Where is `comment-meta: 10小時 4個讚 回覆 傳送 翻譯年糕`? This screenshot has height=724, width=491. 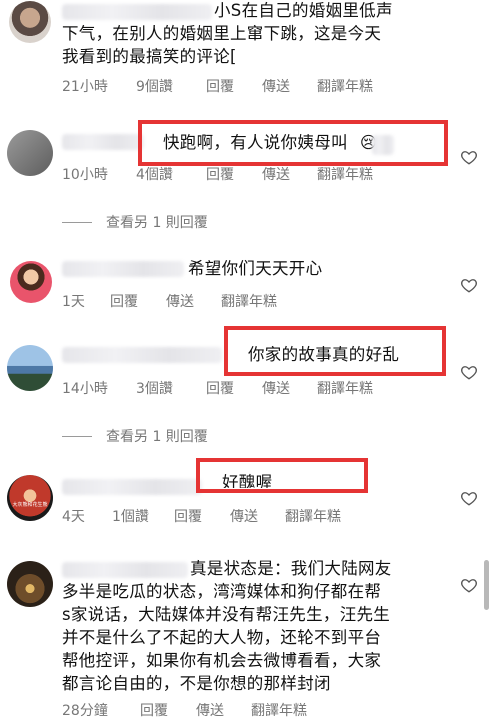 comment-meta: 10小時 4個讚 回覆 傳送 翻譯年糕 is located at coordinates (217, 174).